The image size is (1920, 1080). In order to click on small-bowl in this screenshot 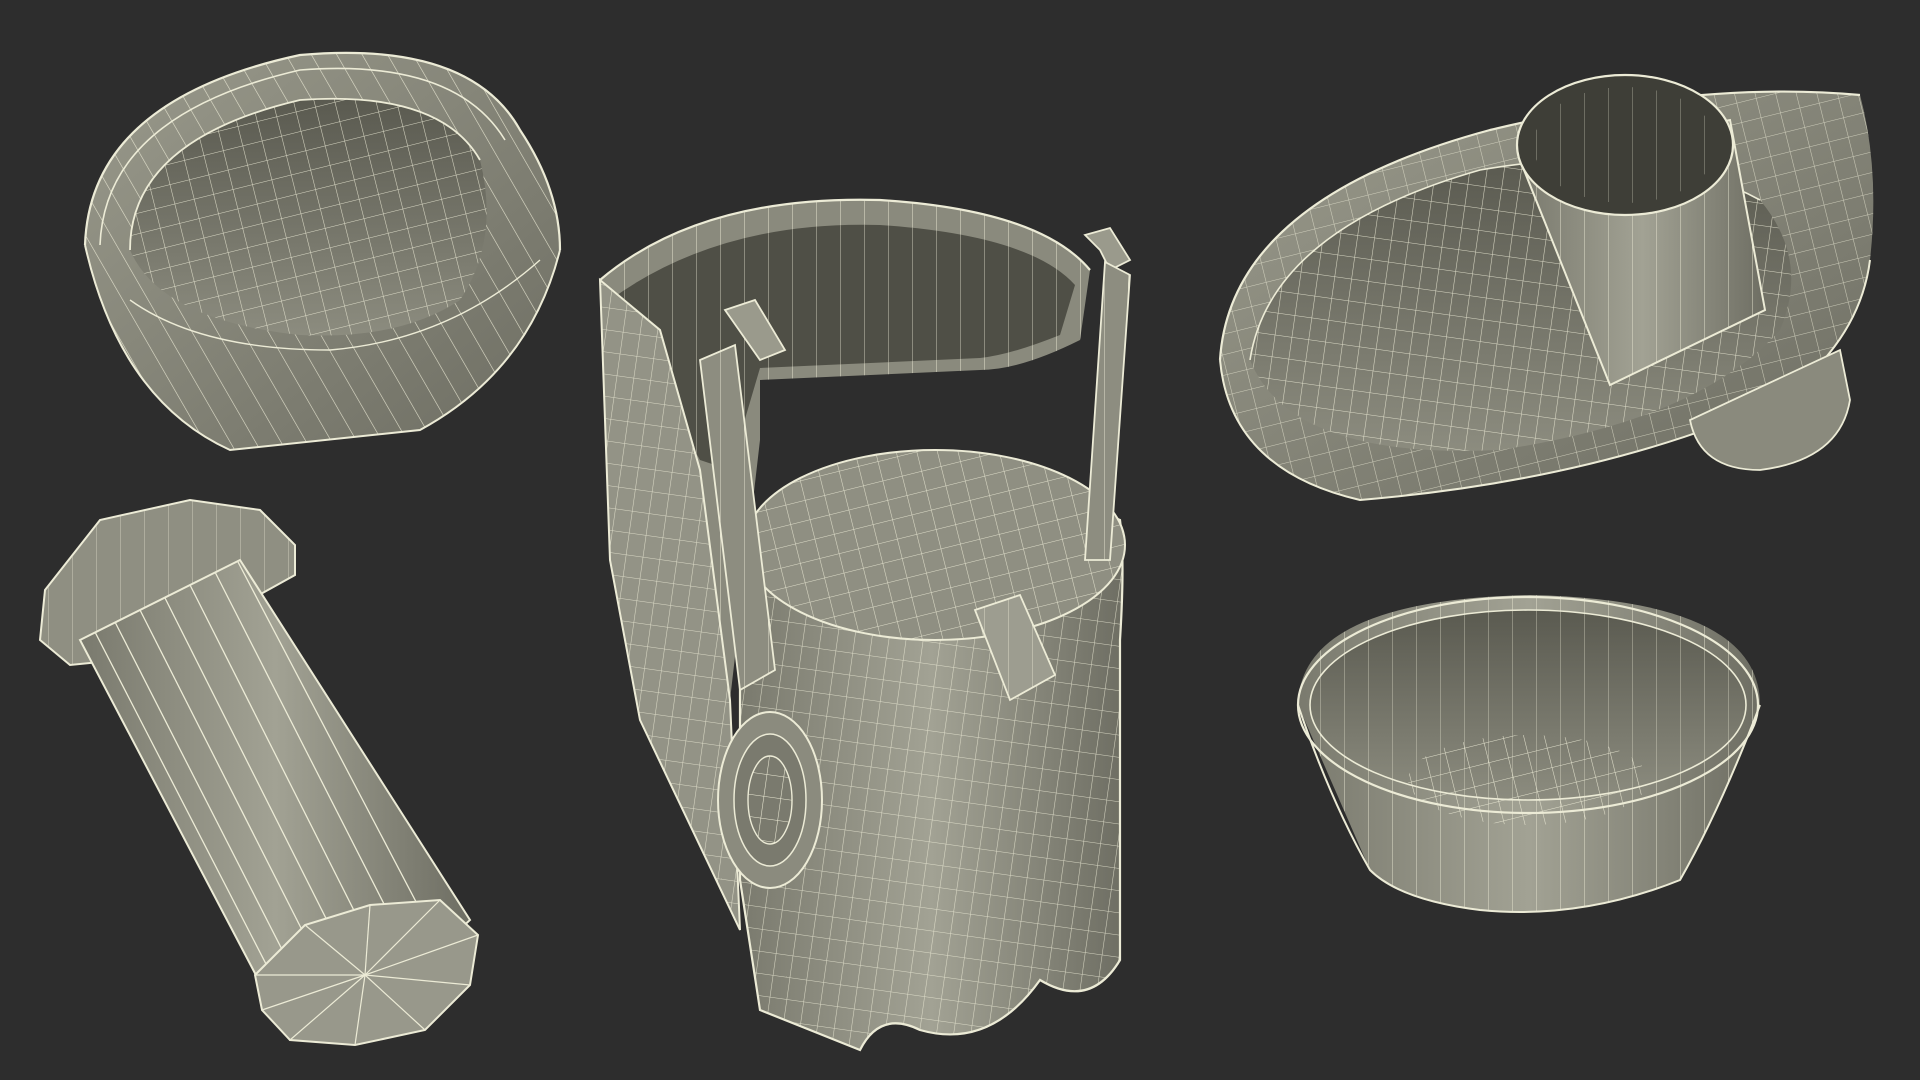, I will do `click(1528, 754)`.